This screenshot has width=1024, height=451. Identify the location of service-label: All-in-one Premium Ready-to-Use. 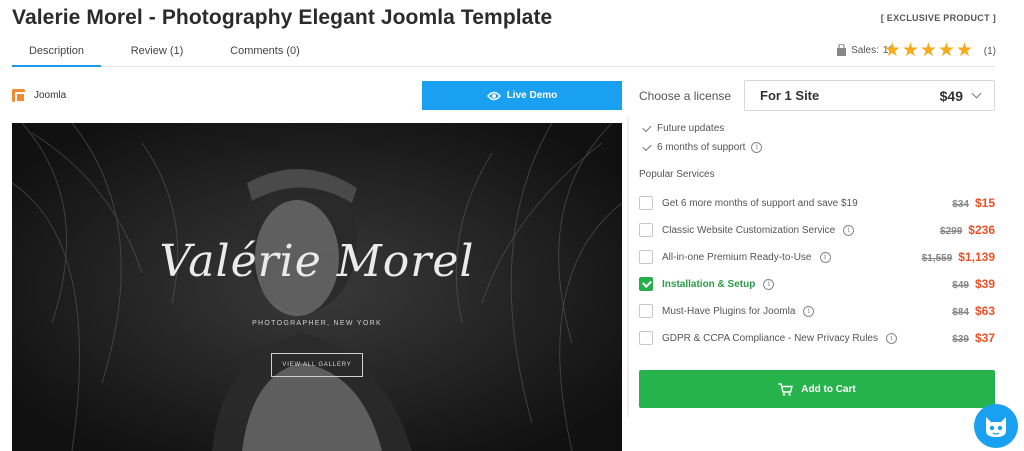
(737, 257).